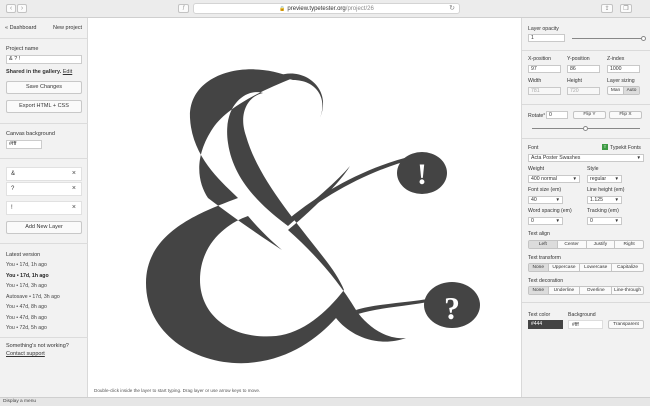 This screenshot has width=650, height=406. What do you see at coordinates (544, 258) in the screenshot?
I see `text-transform-label: Text transform` at bounding box center [544, 258].